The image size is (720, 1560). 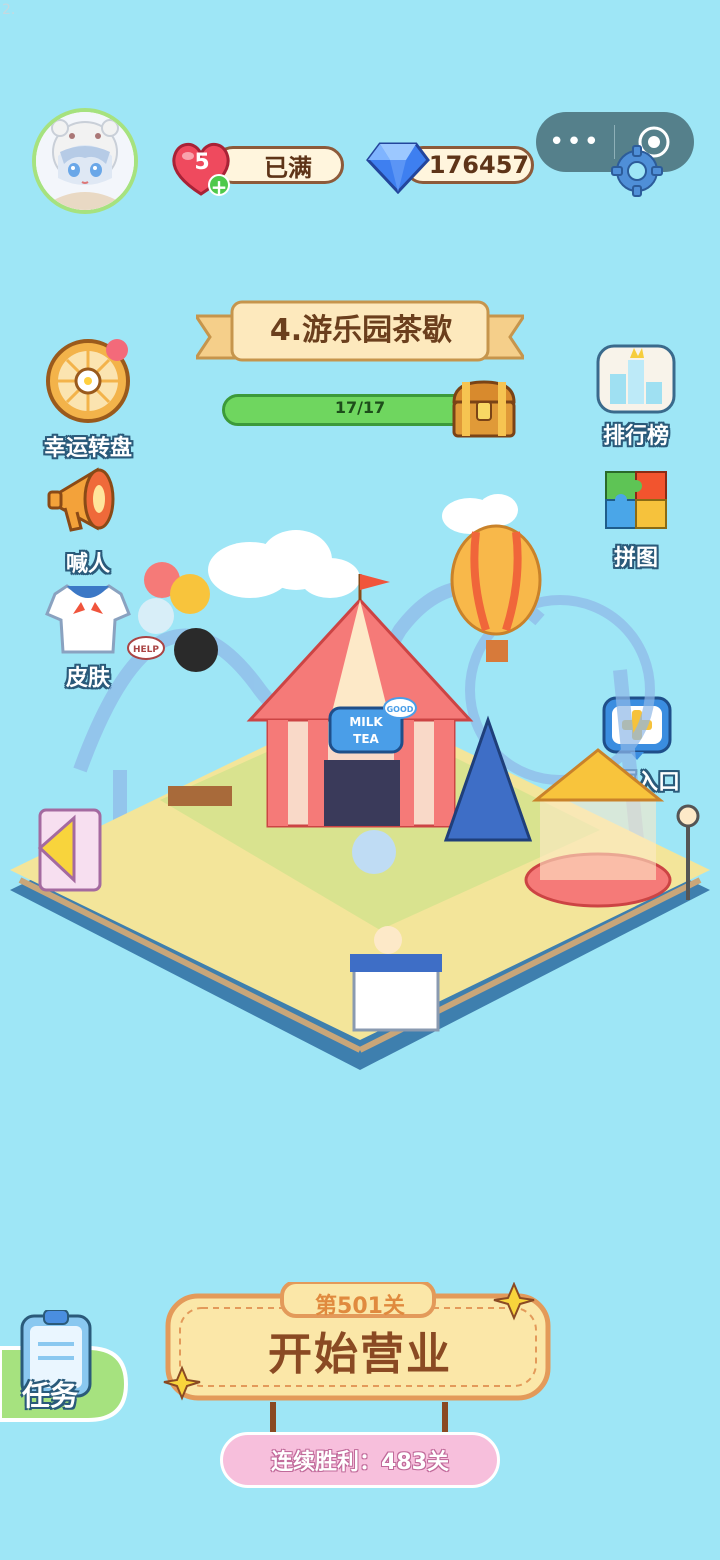 What do you see at coordinates (366, 722) in the screenshot?
I see `milk-tea-line1: MILK` at bounding box center [366, 722].